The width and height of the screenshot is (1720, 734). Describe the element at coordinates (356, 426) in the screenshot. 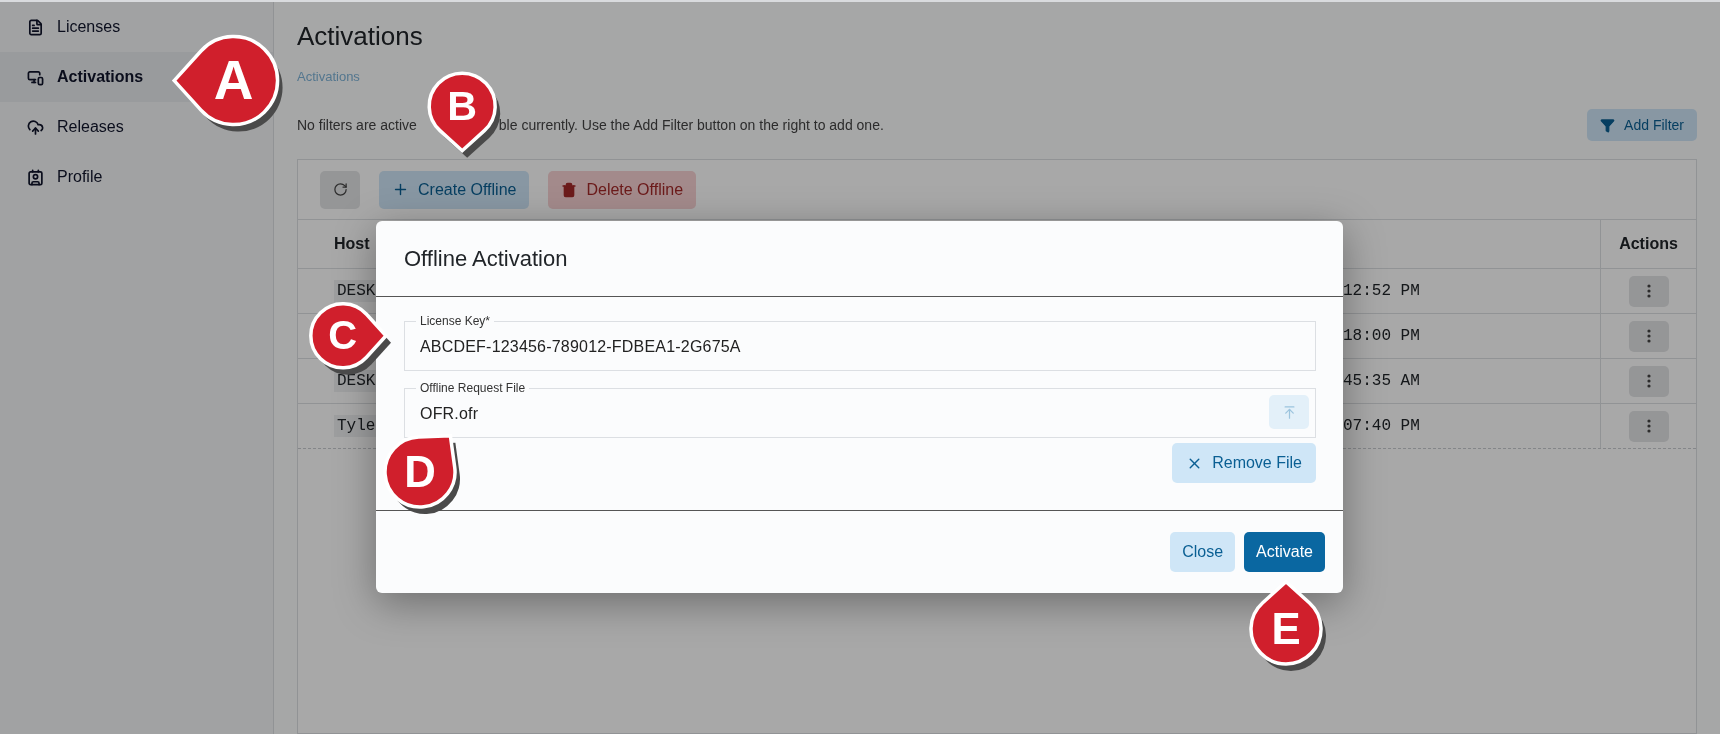

I see `table-cell: Tyle` at that location.